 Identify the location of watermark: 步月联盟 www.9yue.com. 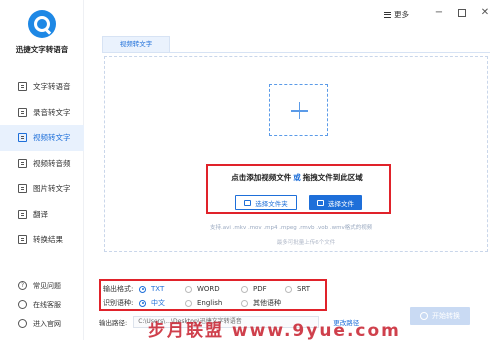
(274, 330).